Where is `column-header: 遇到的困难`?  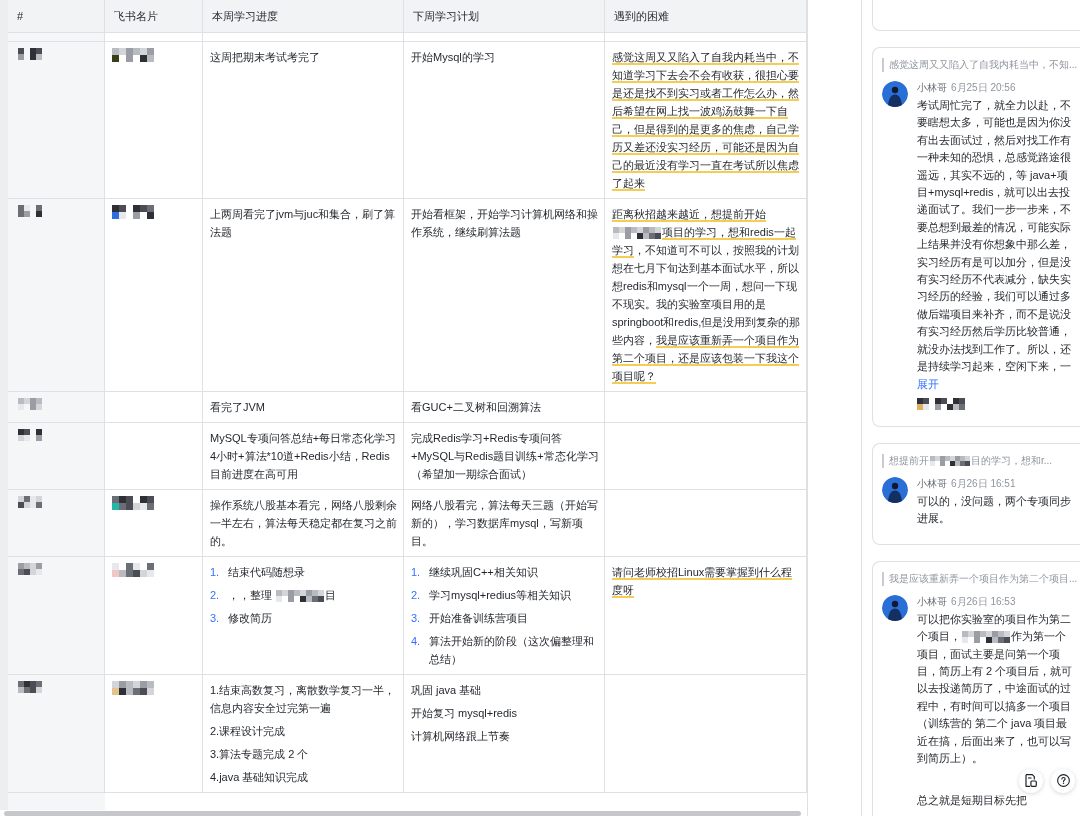
column-header: 遇到的困难 is located at coordinates (706, 16).